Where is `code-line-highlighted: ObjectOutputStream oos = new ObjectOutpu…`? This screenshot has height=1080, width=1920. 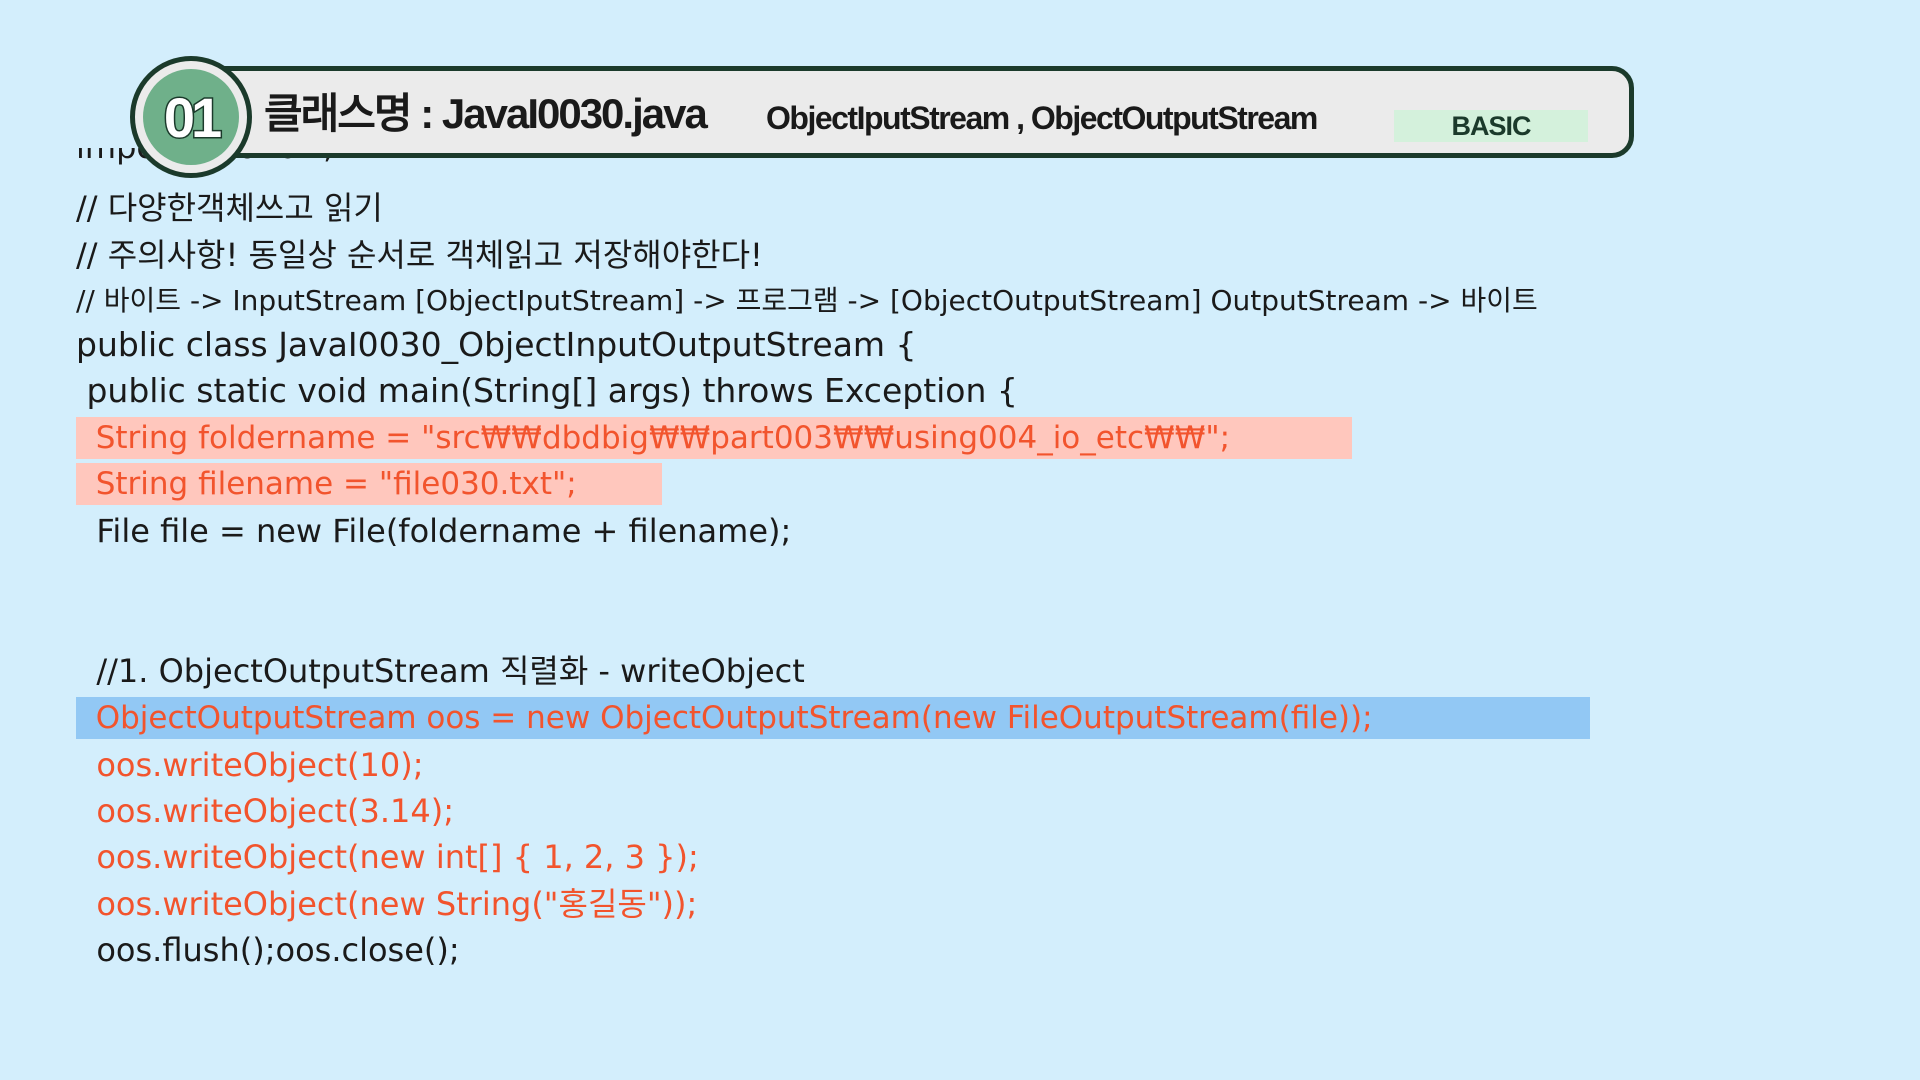 code-line-highlighted: ObjectOutputStream oos = new ObjectOutpu… is located at coordinates (833, 718).